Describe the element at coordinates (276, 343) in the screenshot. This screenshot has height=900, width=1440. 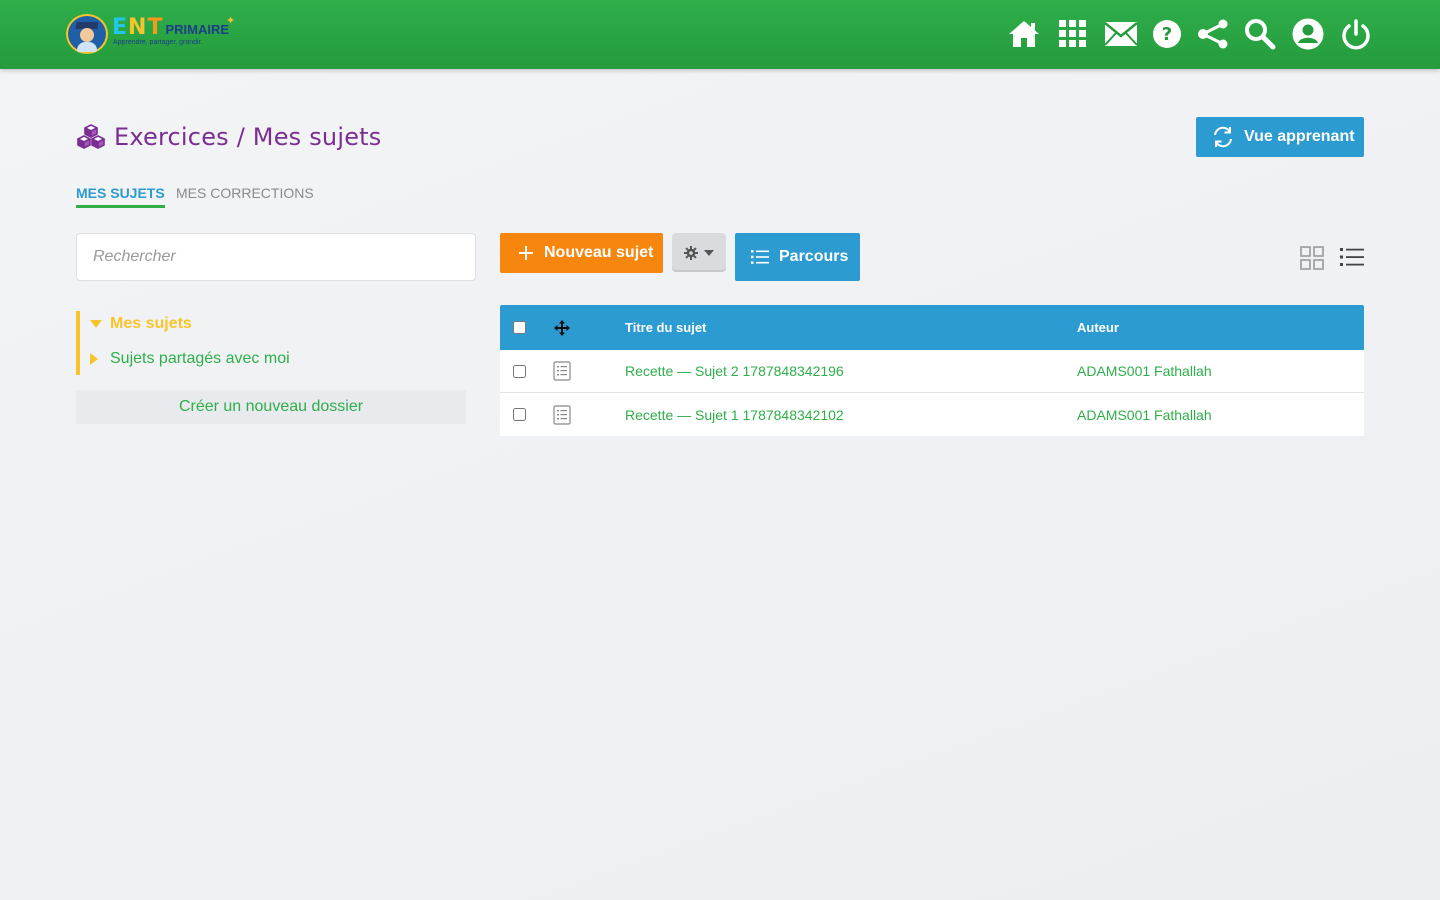
I see `folder-tree: Mes sujets Sujets partagés avec moi` at that location.